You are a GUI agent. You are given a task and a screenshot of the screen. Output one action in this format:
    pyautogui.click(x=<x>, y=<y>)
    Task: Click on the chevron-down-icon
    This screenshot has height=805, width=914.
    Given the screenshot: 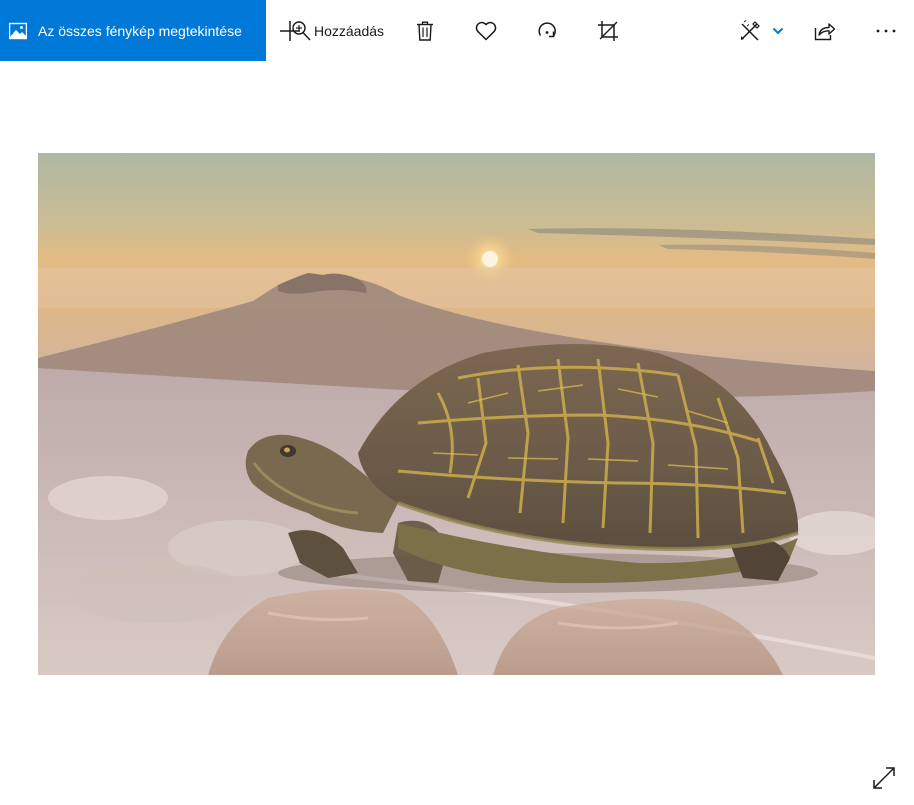 What is the action you would take?
    pyautogui.click(x=778, y=31)
    